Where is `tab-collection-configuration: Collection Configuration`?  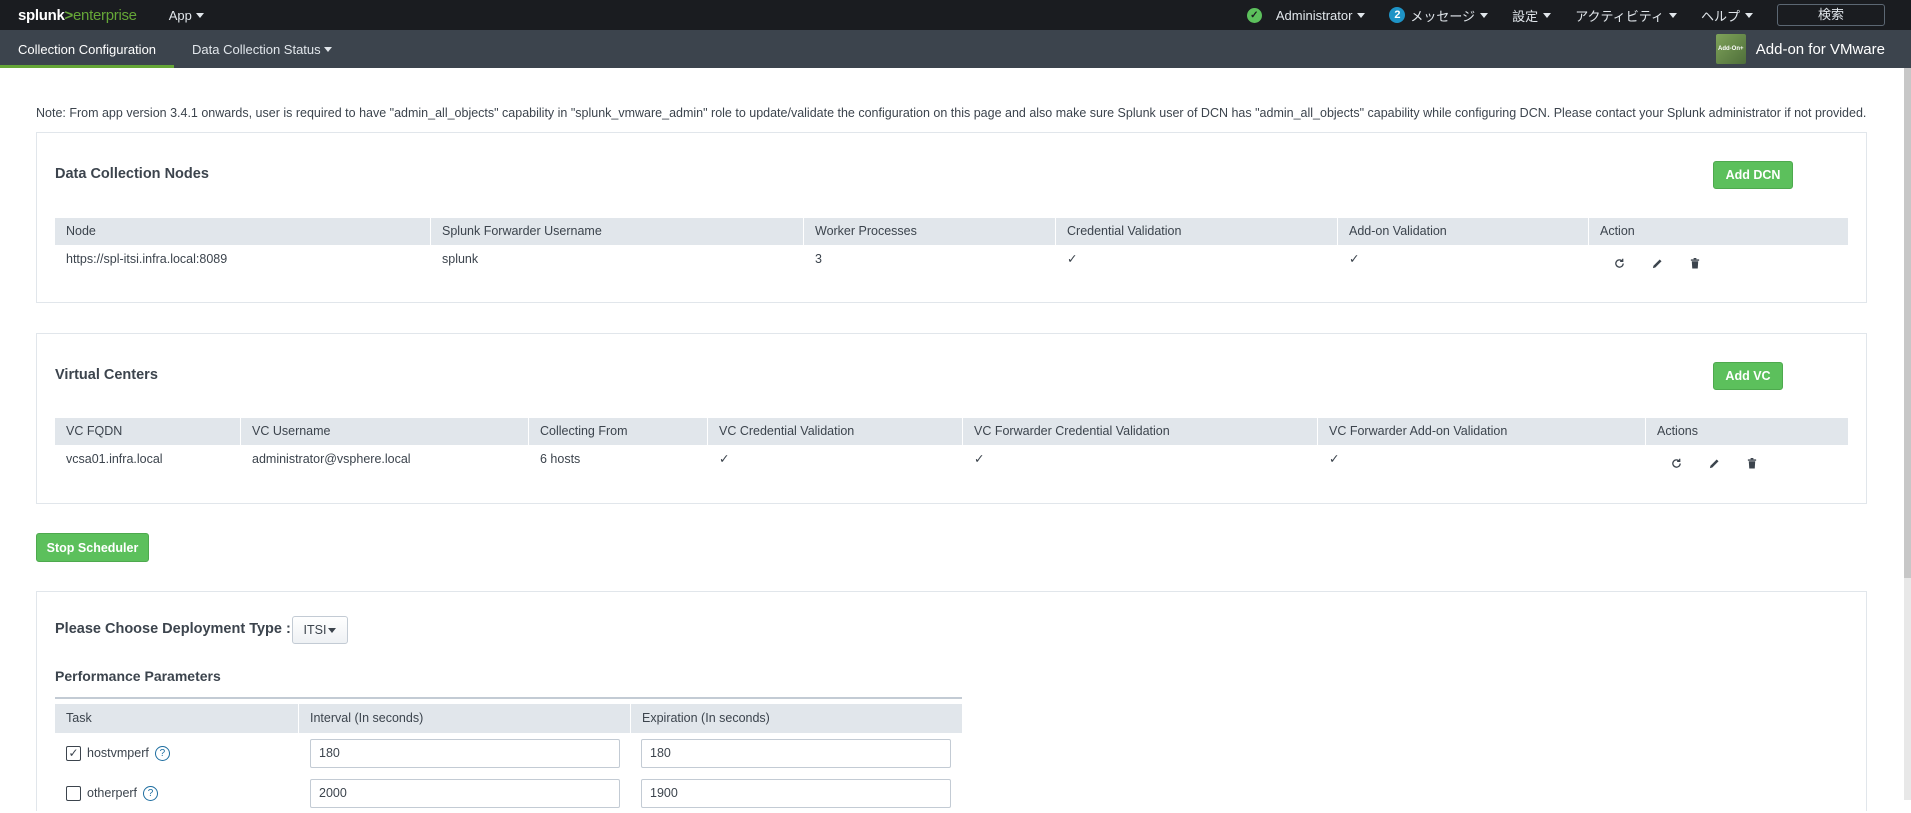 tab-collection-configuration: Collection Configuration is located at coordinates (87, 49).